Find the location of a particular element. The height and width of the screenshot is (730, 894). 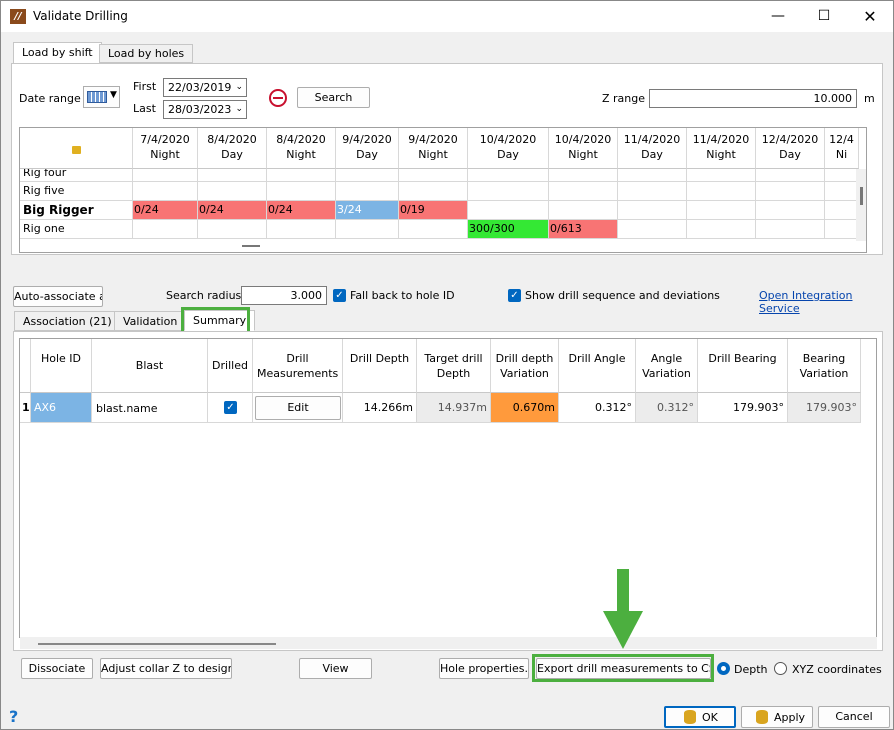

shift-column-header: 11/4/2020 Night is located at coordinates (721, 148).